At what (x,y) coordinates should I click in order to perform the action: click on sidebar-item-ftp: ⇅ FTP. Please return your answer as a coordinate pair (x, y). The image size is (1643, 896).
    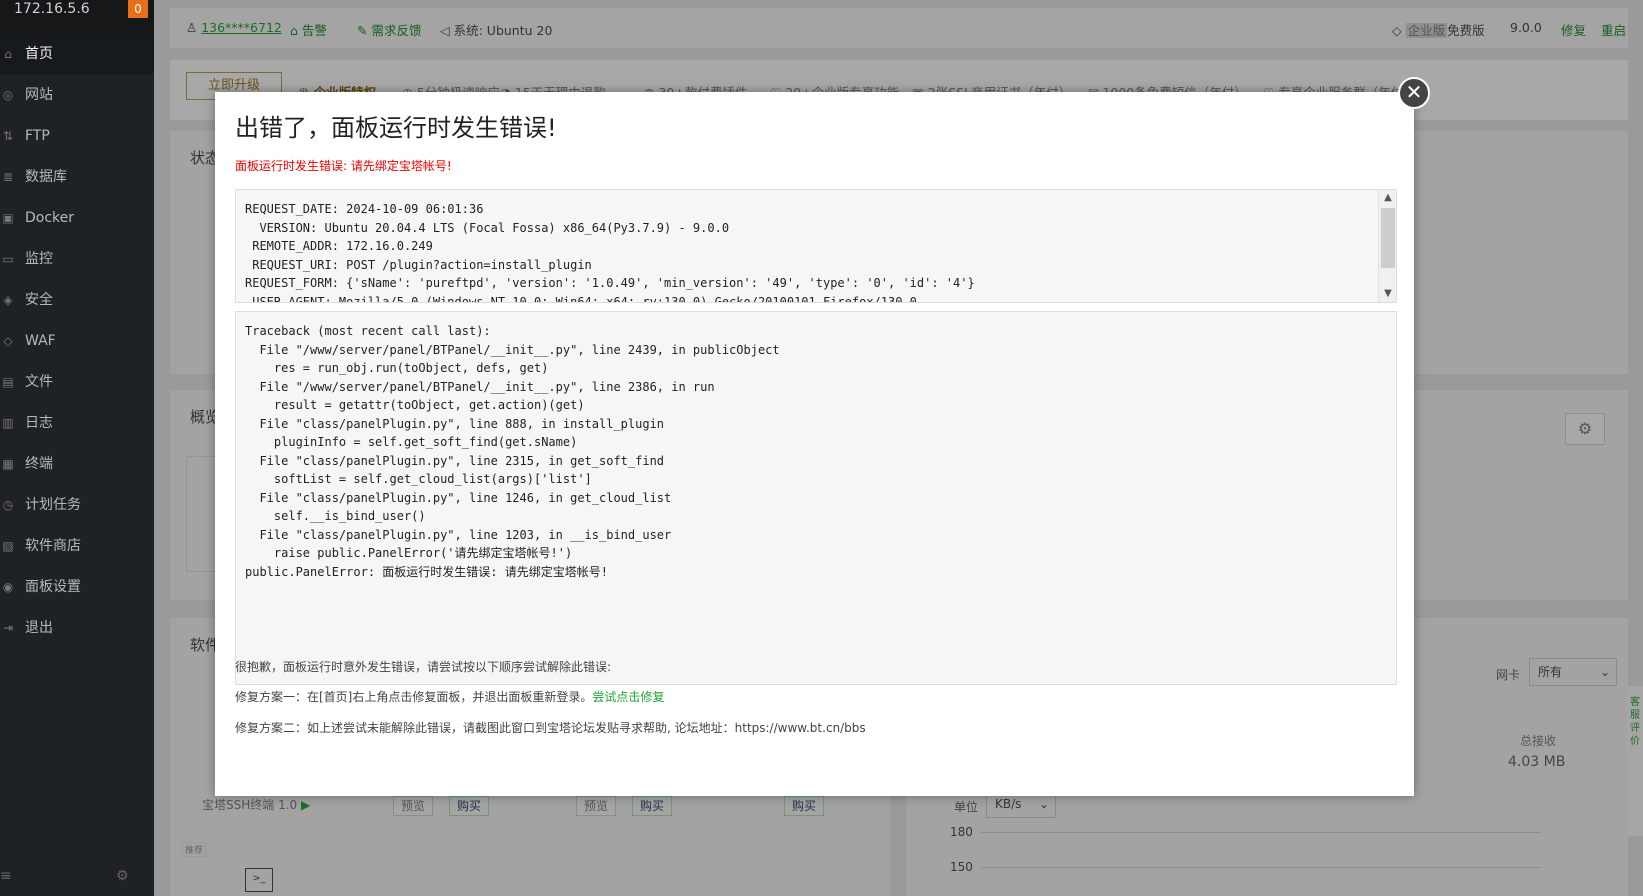
    Looking at the image, I should click on (77, 136).